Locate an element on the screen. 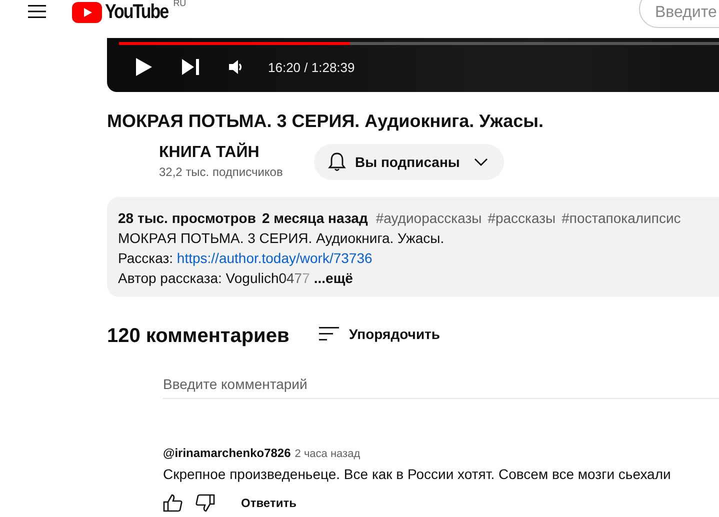 The width and height of the screenshot is (719, 517). comment-count: 120 комментариев is located at coordinates (198, 336).